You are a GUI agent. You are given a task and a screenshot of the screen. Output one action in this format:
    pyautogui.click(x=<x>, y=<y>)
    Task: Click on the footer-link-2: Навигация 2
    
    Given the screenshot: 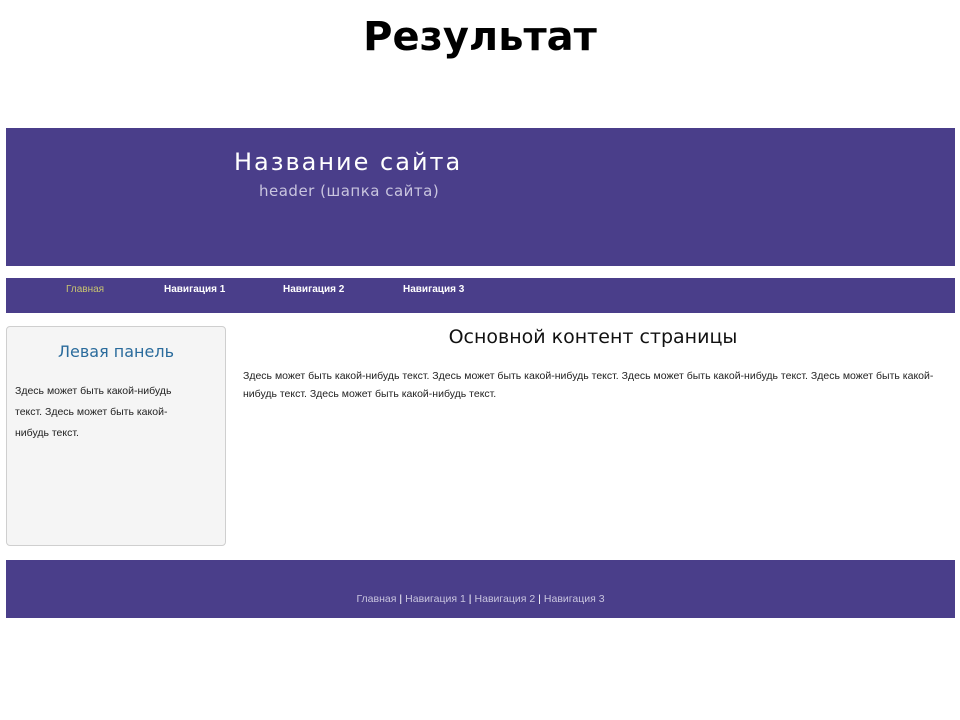 What is the action you would take?
    pyautogui.click(x=505, y=599)
    